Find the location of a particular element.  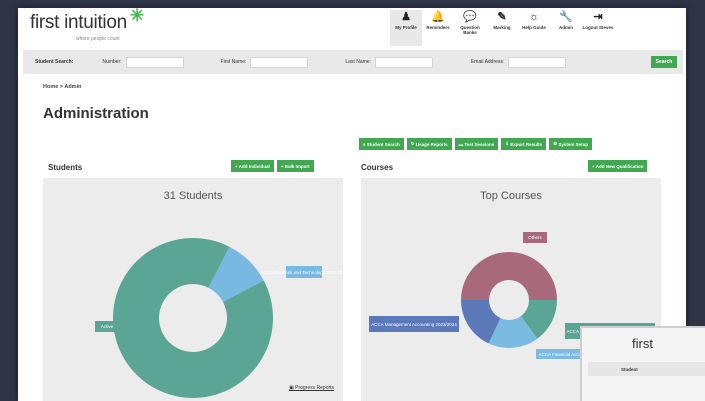

number-label: Number: is located at coordinates (112, 62).